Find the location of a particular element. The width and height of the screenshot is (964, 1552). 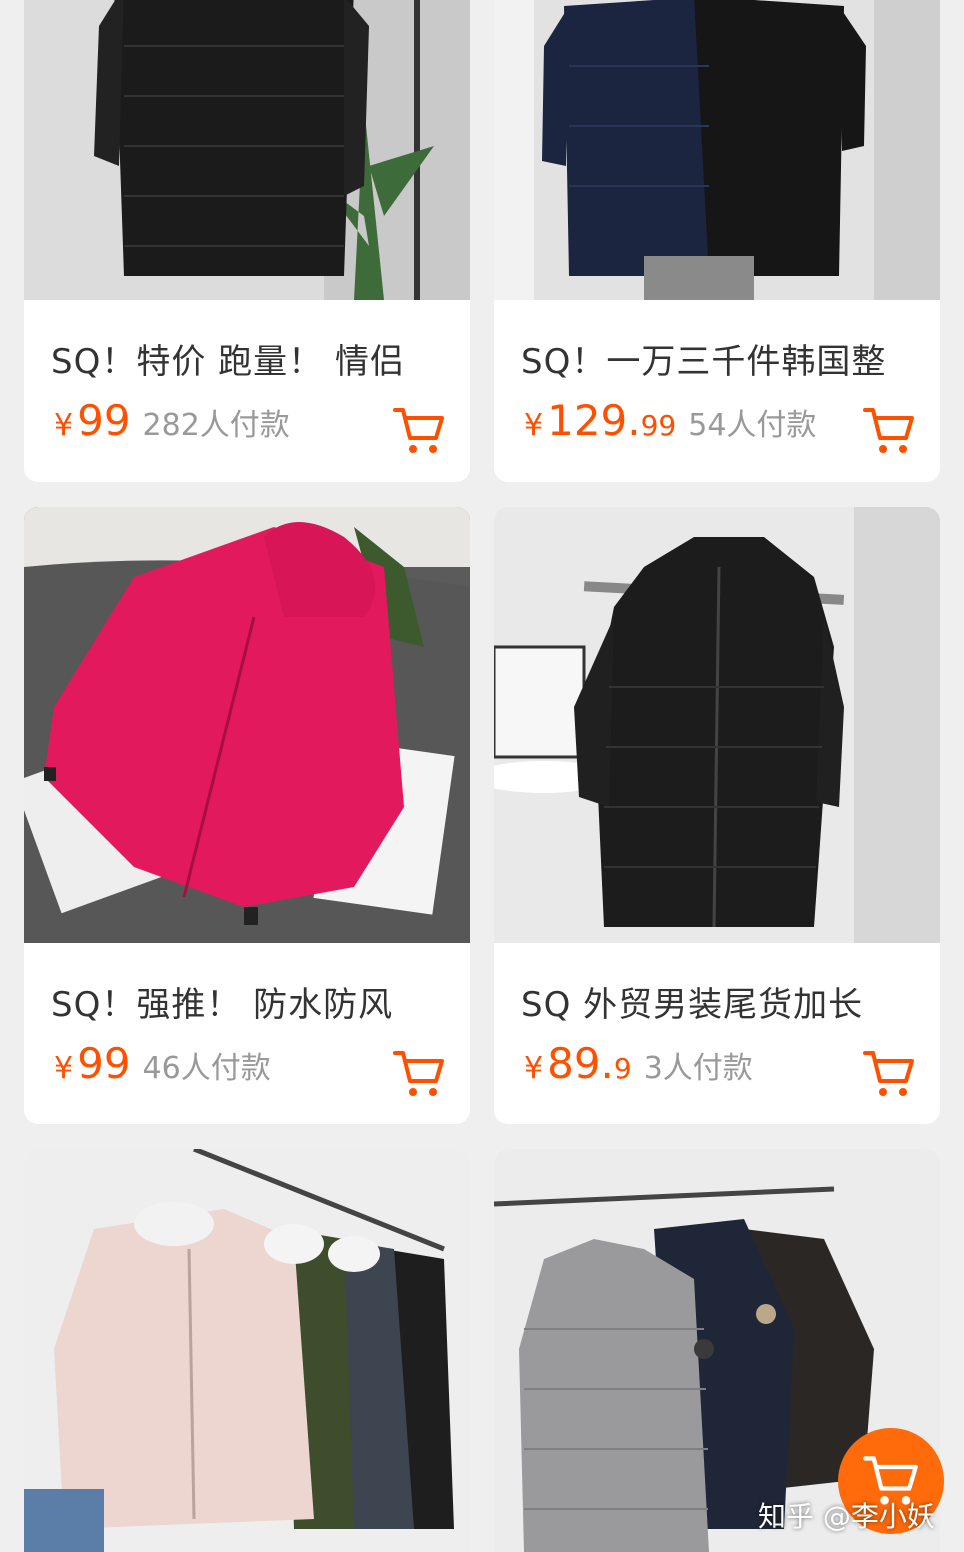

sales-count: 282人付款 is located at coordinates (216, 425).